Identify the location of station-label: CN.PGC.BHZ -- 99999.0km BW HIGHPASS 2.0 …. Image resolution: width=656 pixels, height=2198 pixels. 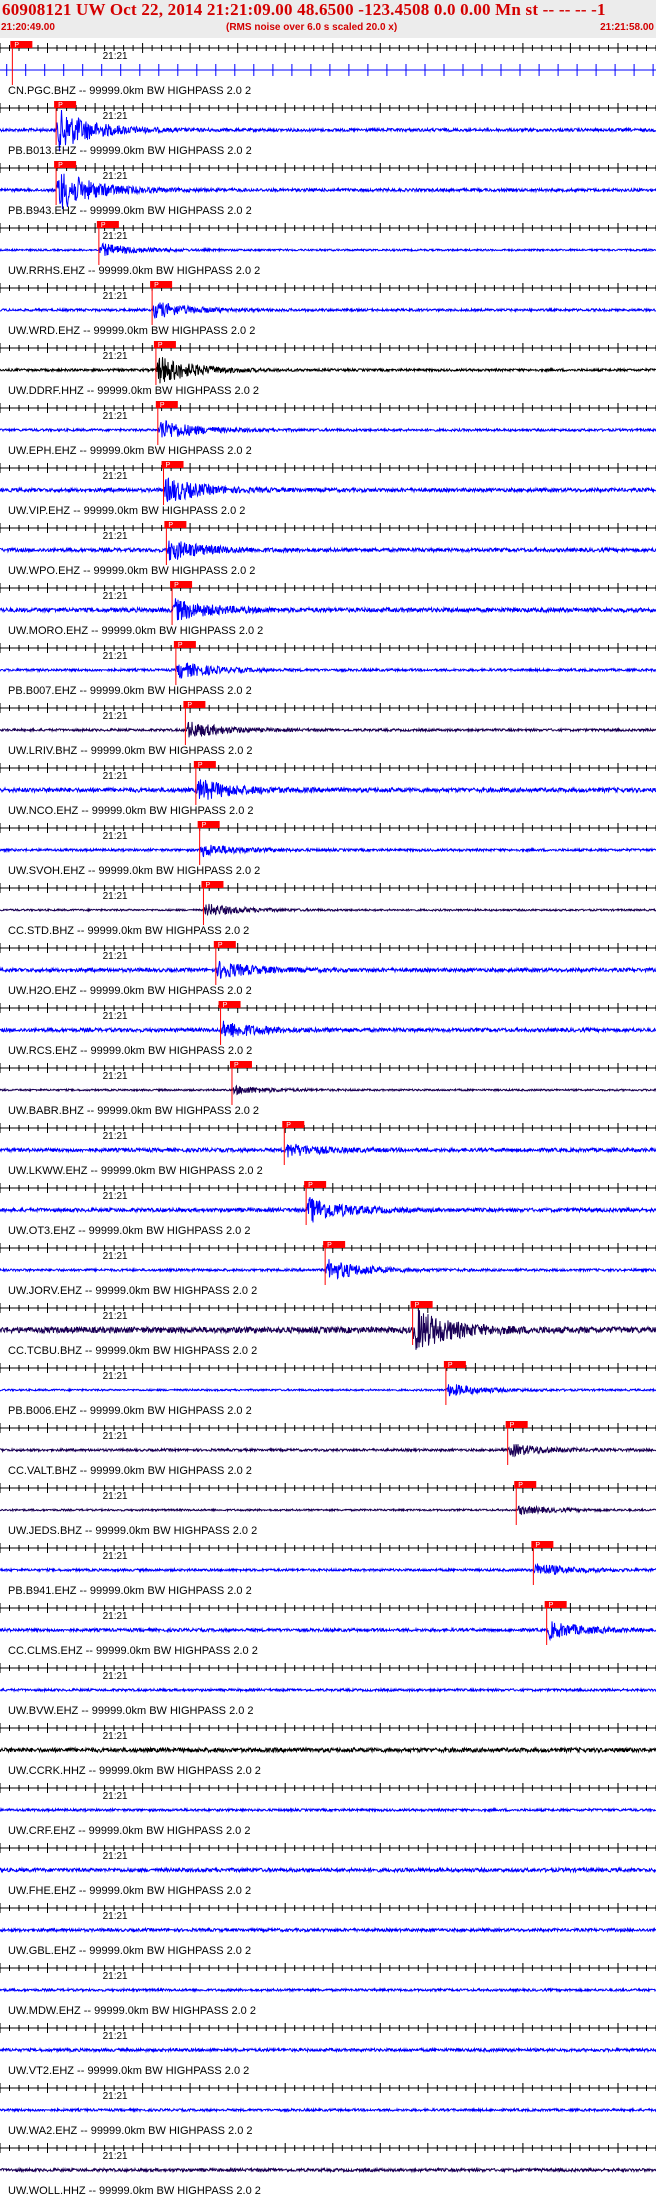
(129, 91).